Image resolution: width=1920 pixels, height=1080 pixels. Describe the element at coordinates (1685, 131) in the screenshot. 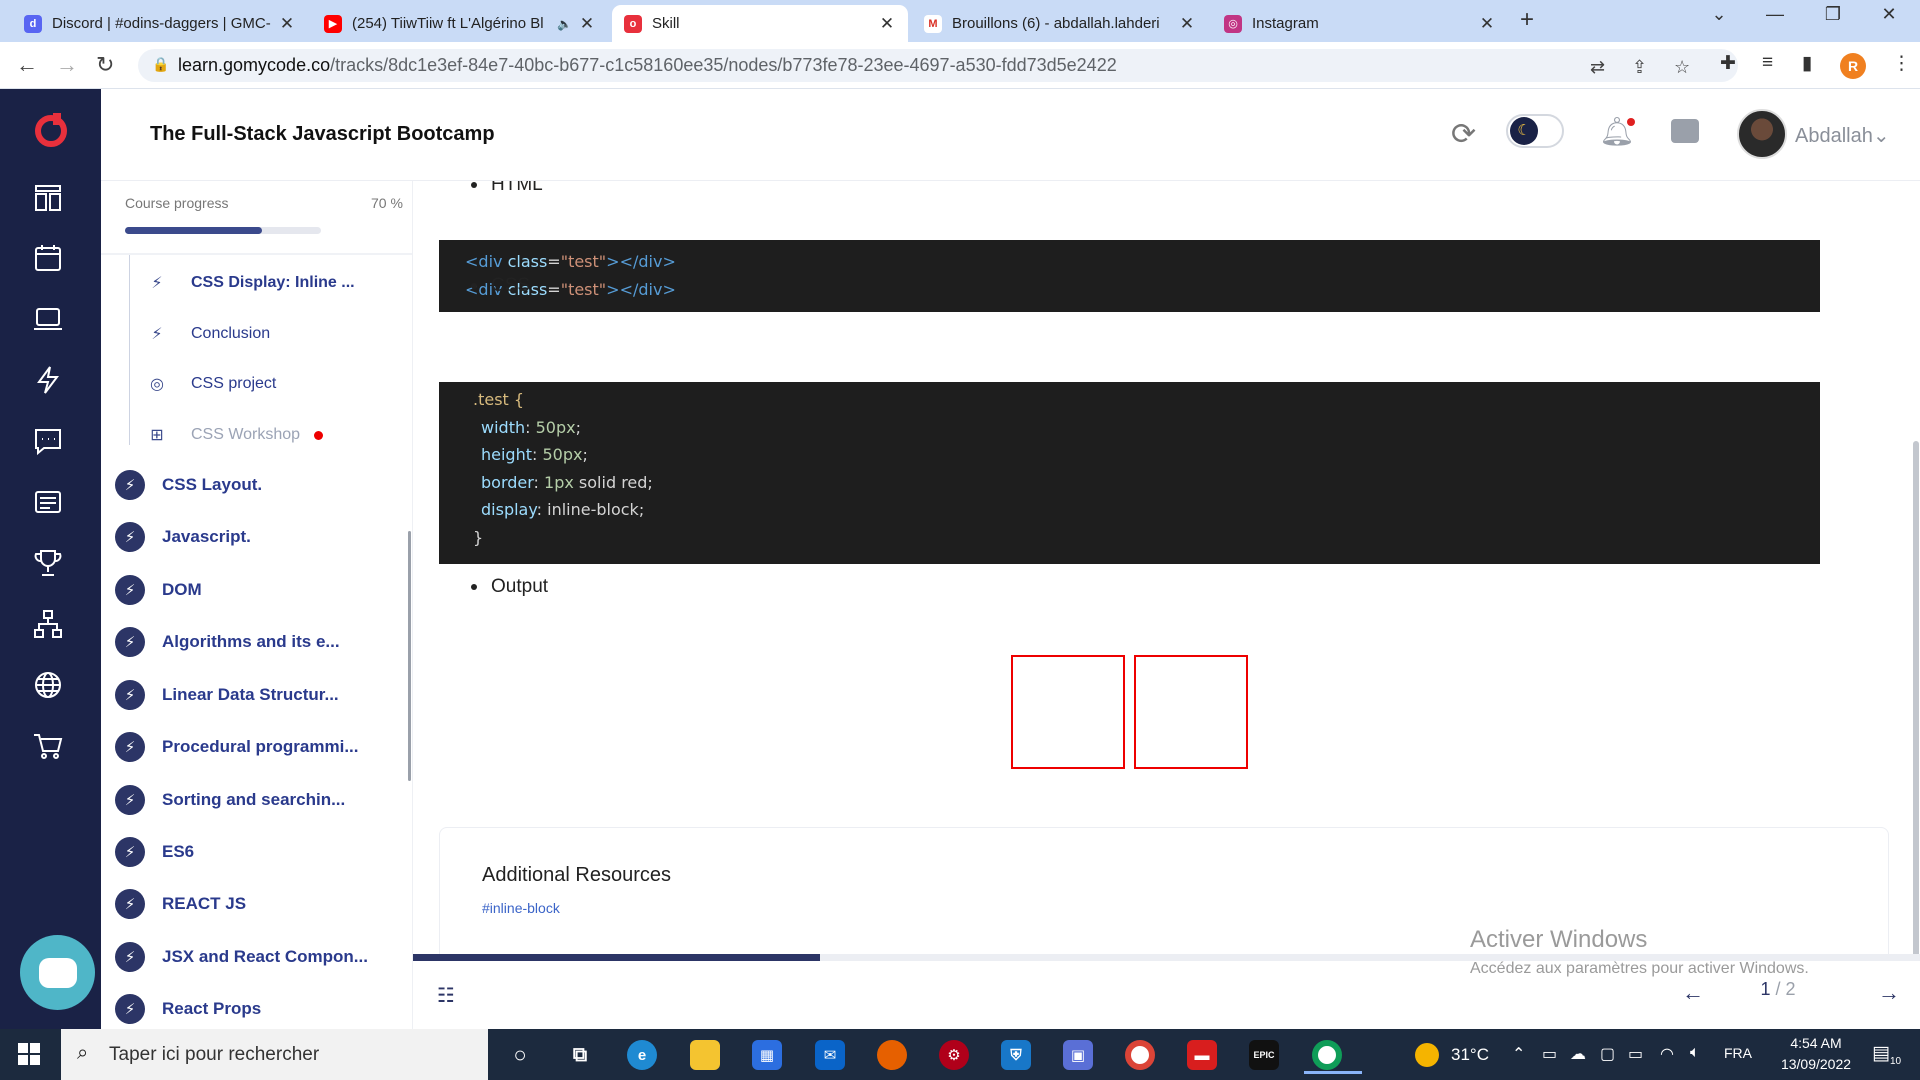

I see `messages-icon` at that location.